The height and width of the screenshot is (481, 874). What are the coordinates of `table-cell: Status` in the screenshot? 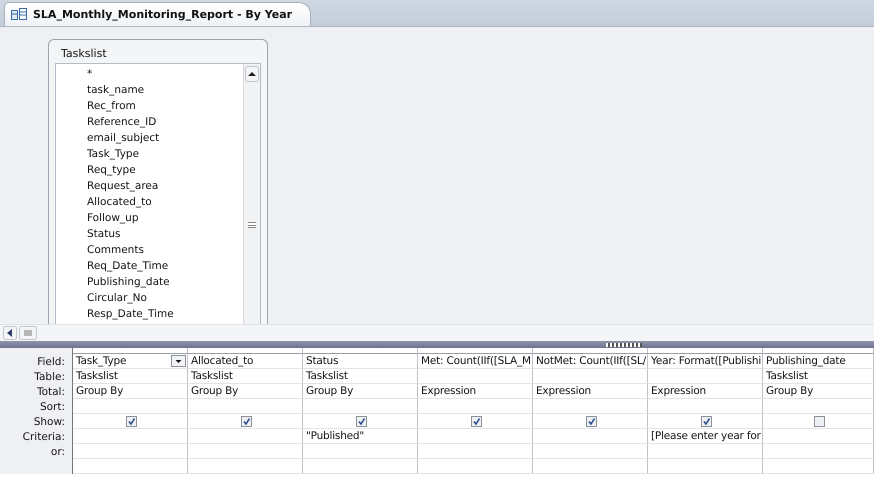 It's located at (360, 361).